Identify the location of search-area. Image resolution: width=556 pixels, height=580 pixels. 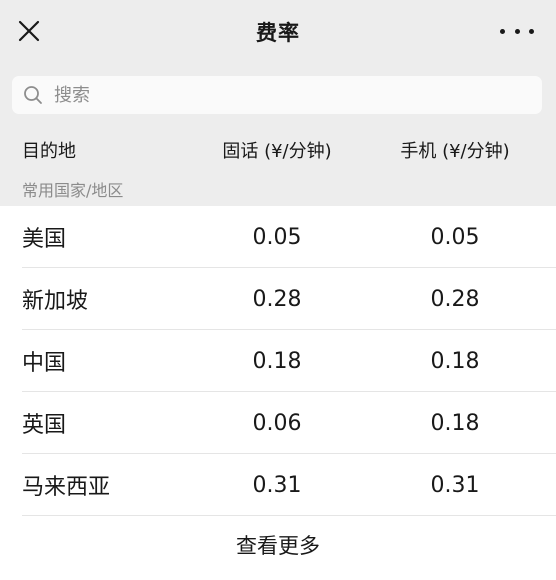
(278, 94).